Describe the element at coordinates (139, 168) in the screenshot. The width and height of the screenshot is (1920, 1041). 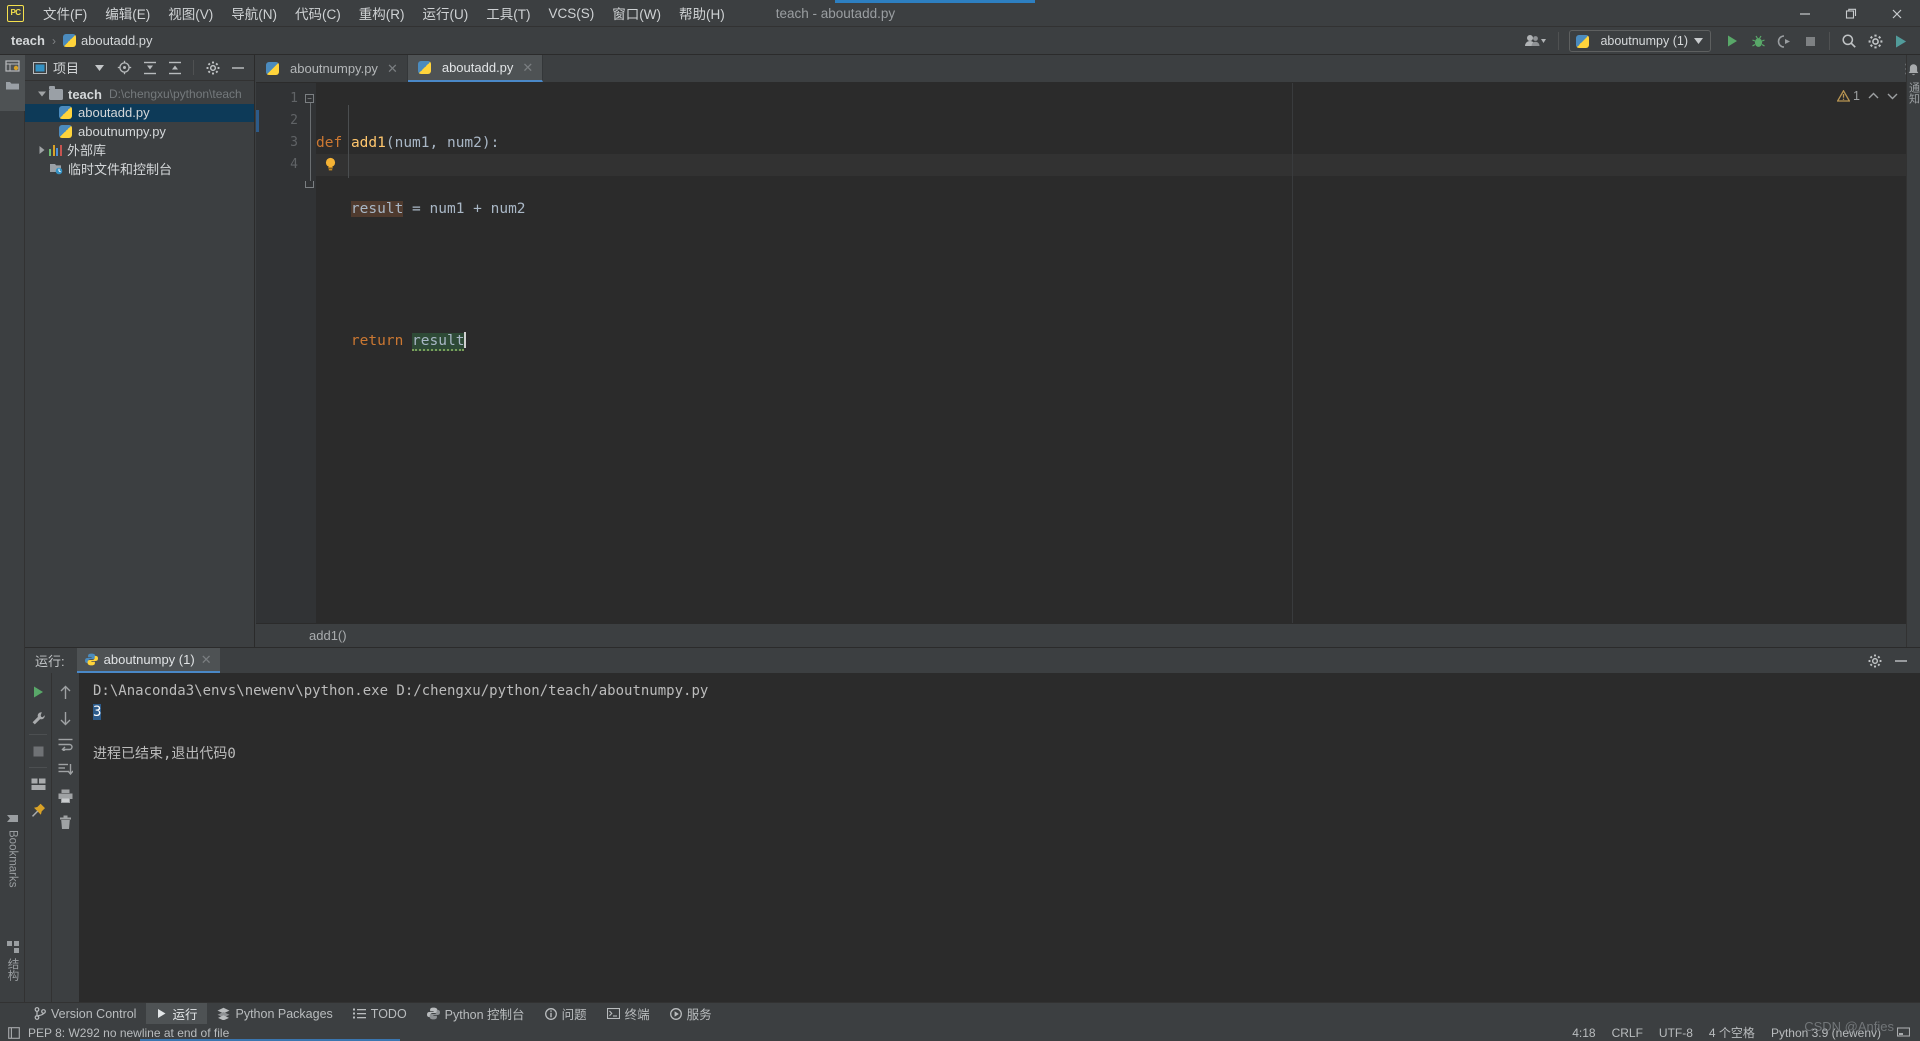
I see `tree-node-scratches: 临时文件和控制台` at that location.